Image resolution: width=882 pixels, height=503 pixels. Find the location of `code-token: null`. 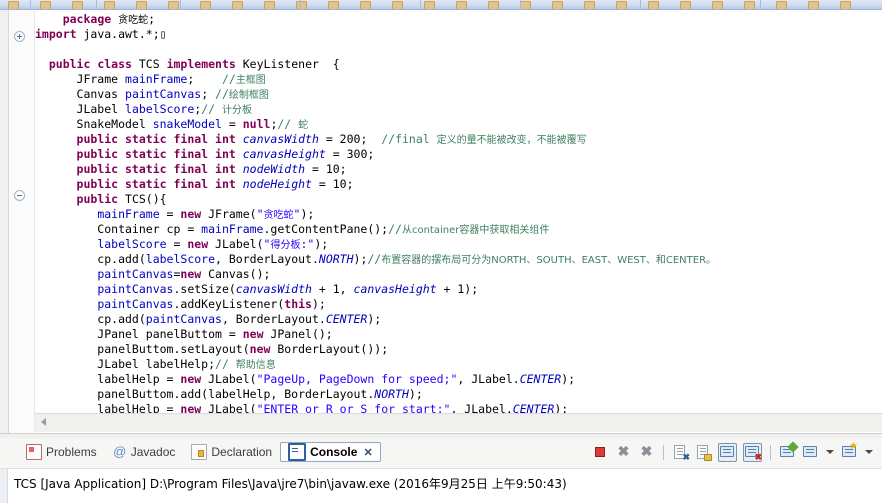

code-token: null is located at coordinates (256, 124).